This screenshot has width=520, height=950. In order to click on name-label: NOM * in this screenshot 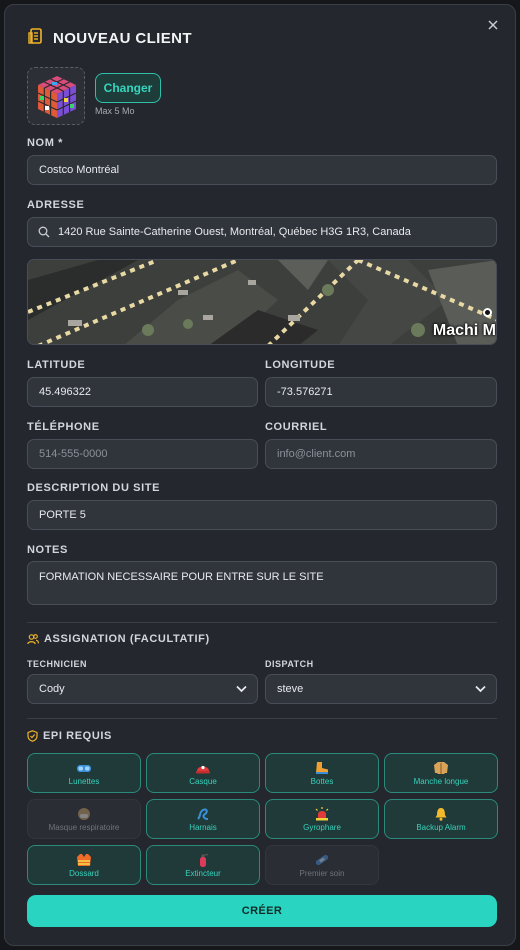, I will do `click(45, 143)`.